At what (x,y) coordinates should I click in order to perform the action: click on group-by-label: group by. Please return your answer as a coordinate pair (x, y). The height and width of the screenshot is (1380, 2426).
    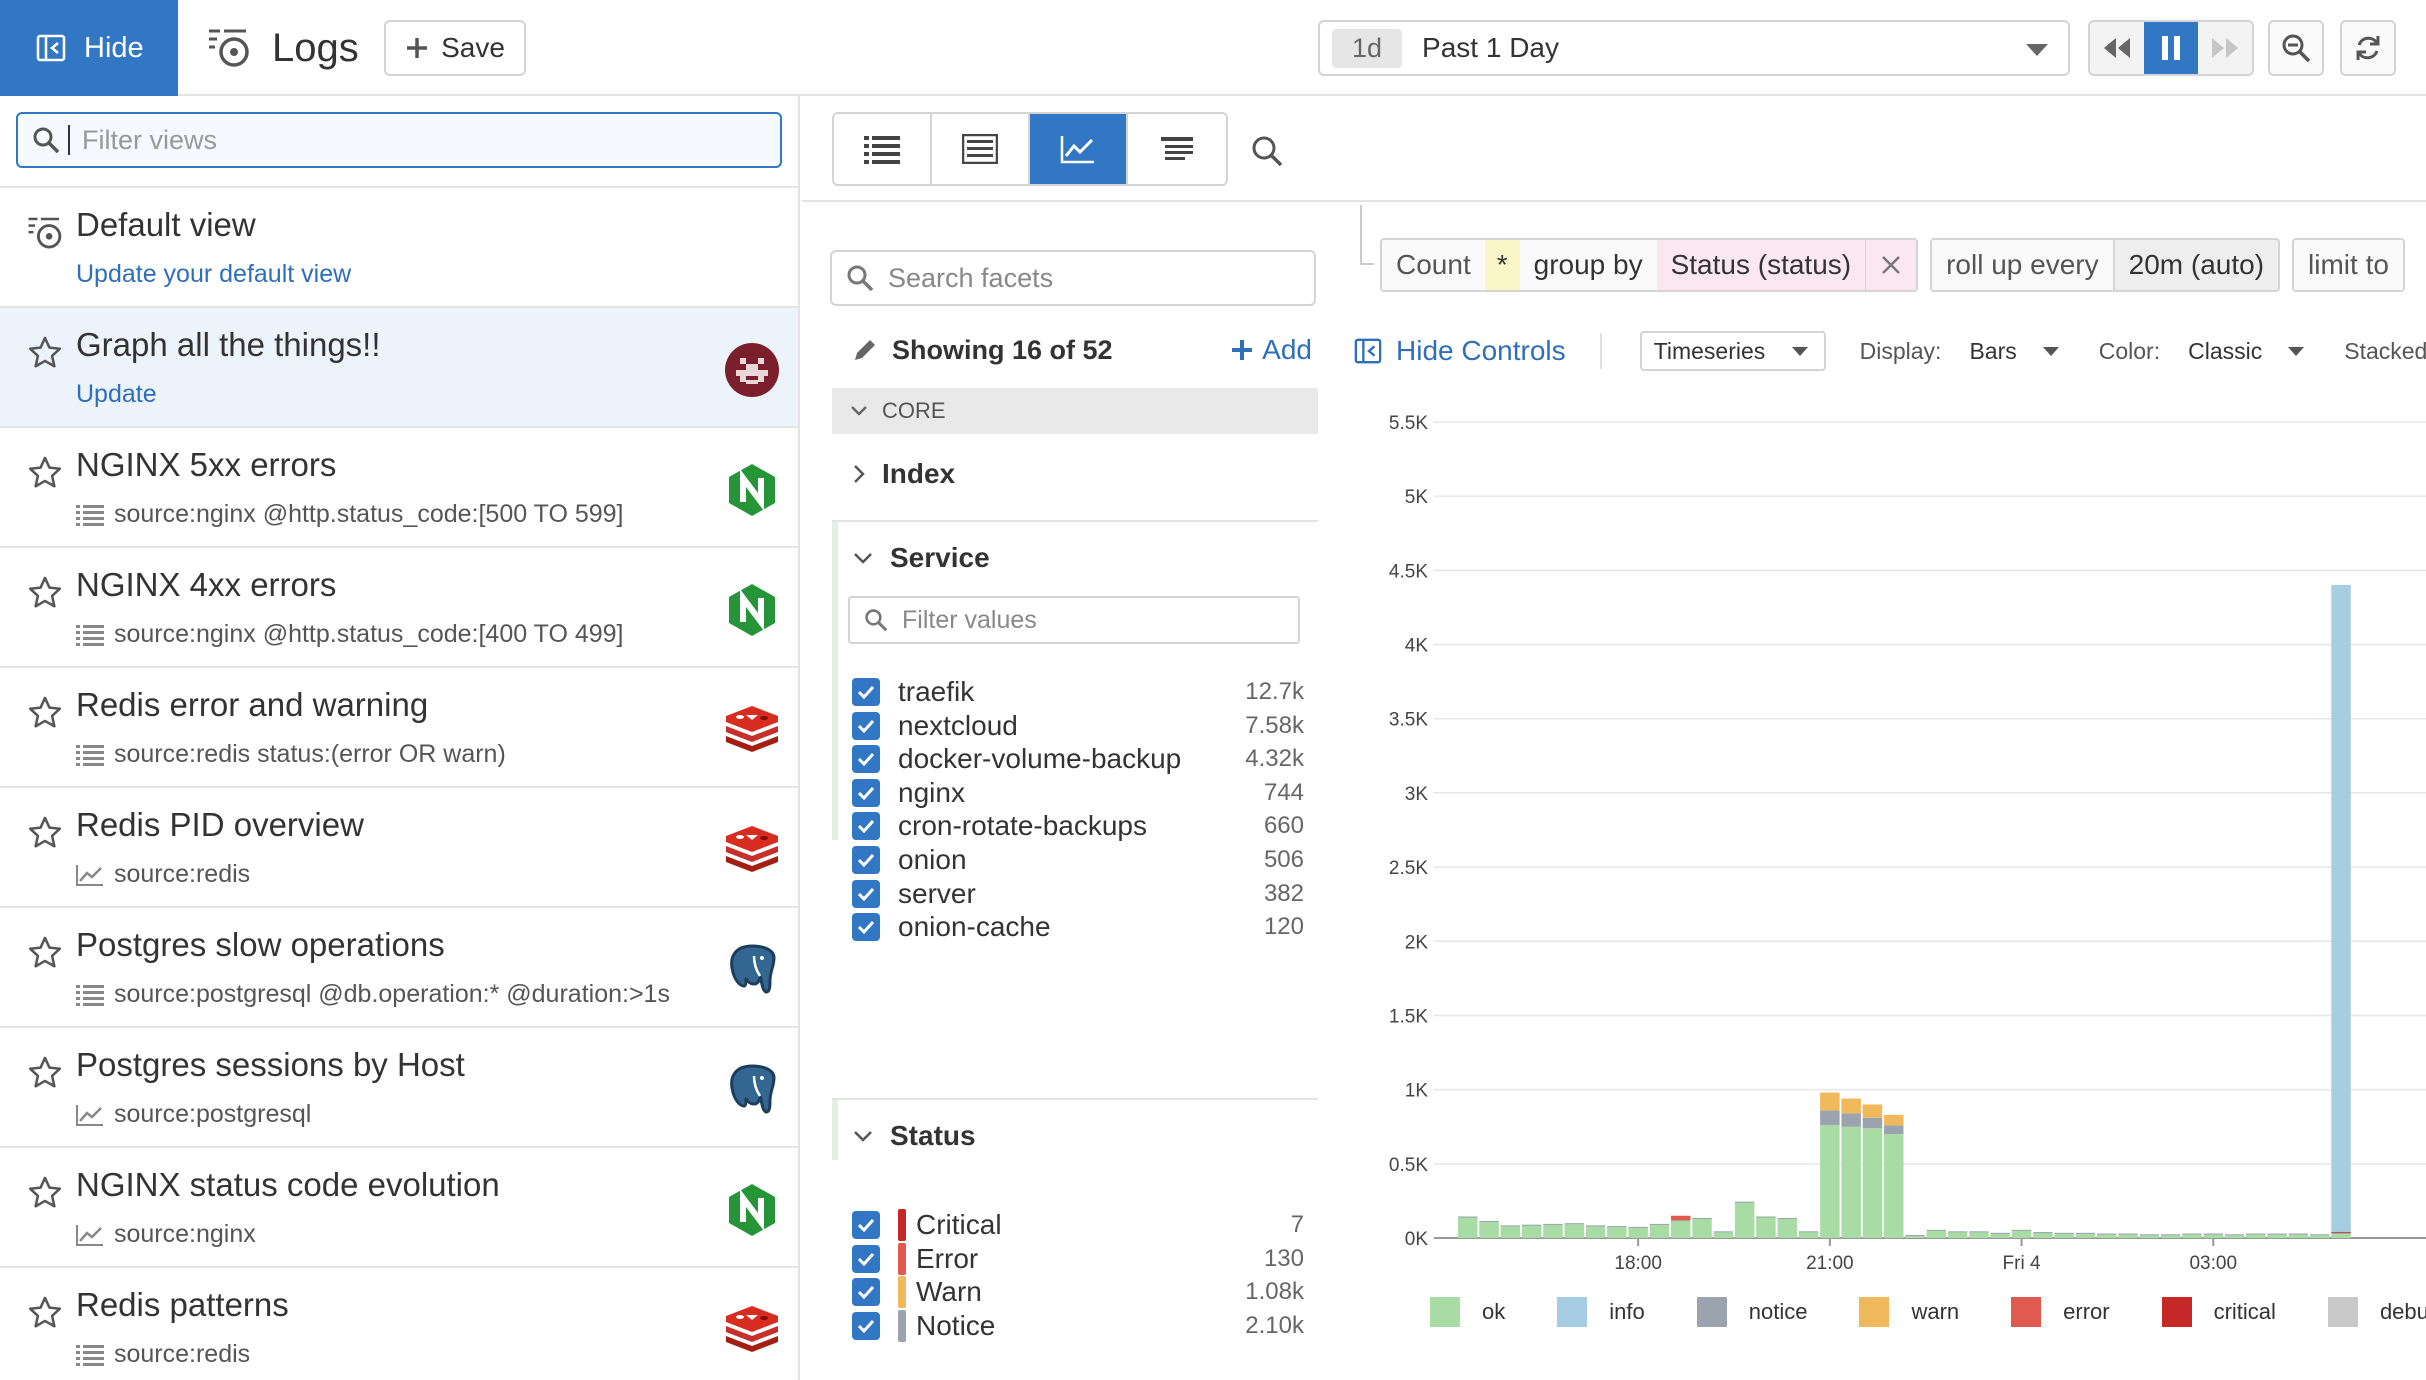
    Looking at the image, I should click on (1588, 265).